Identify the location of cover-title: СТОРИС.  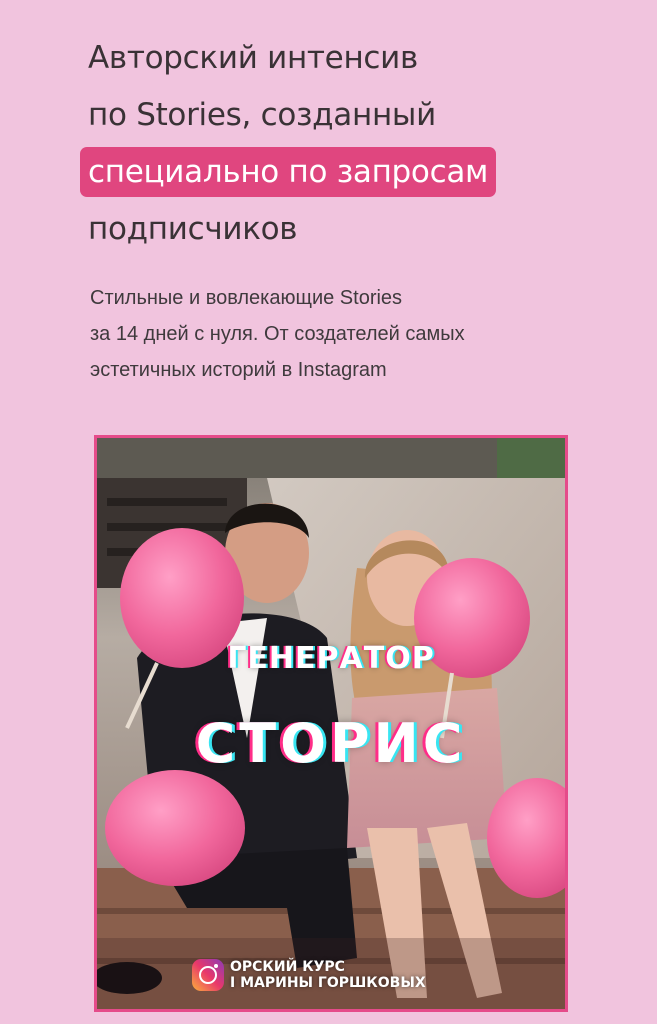
(331, 743).